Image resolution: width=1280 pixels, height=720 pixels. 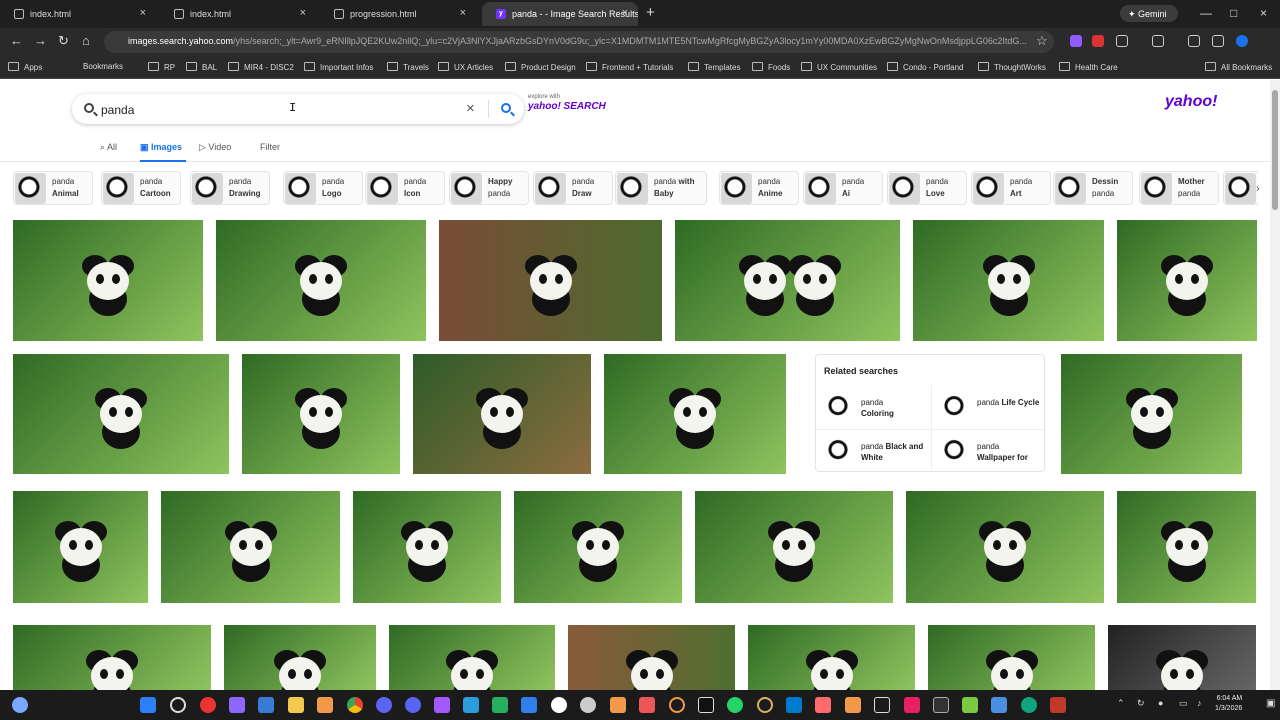 What do you see at coordinates (323, 188) in the screenshot?
I see `suggestion-chip: panda Logo` at bounding box center [323, 188].